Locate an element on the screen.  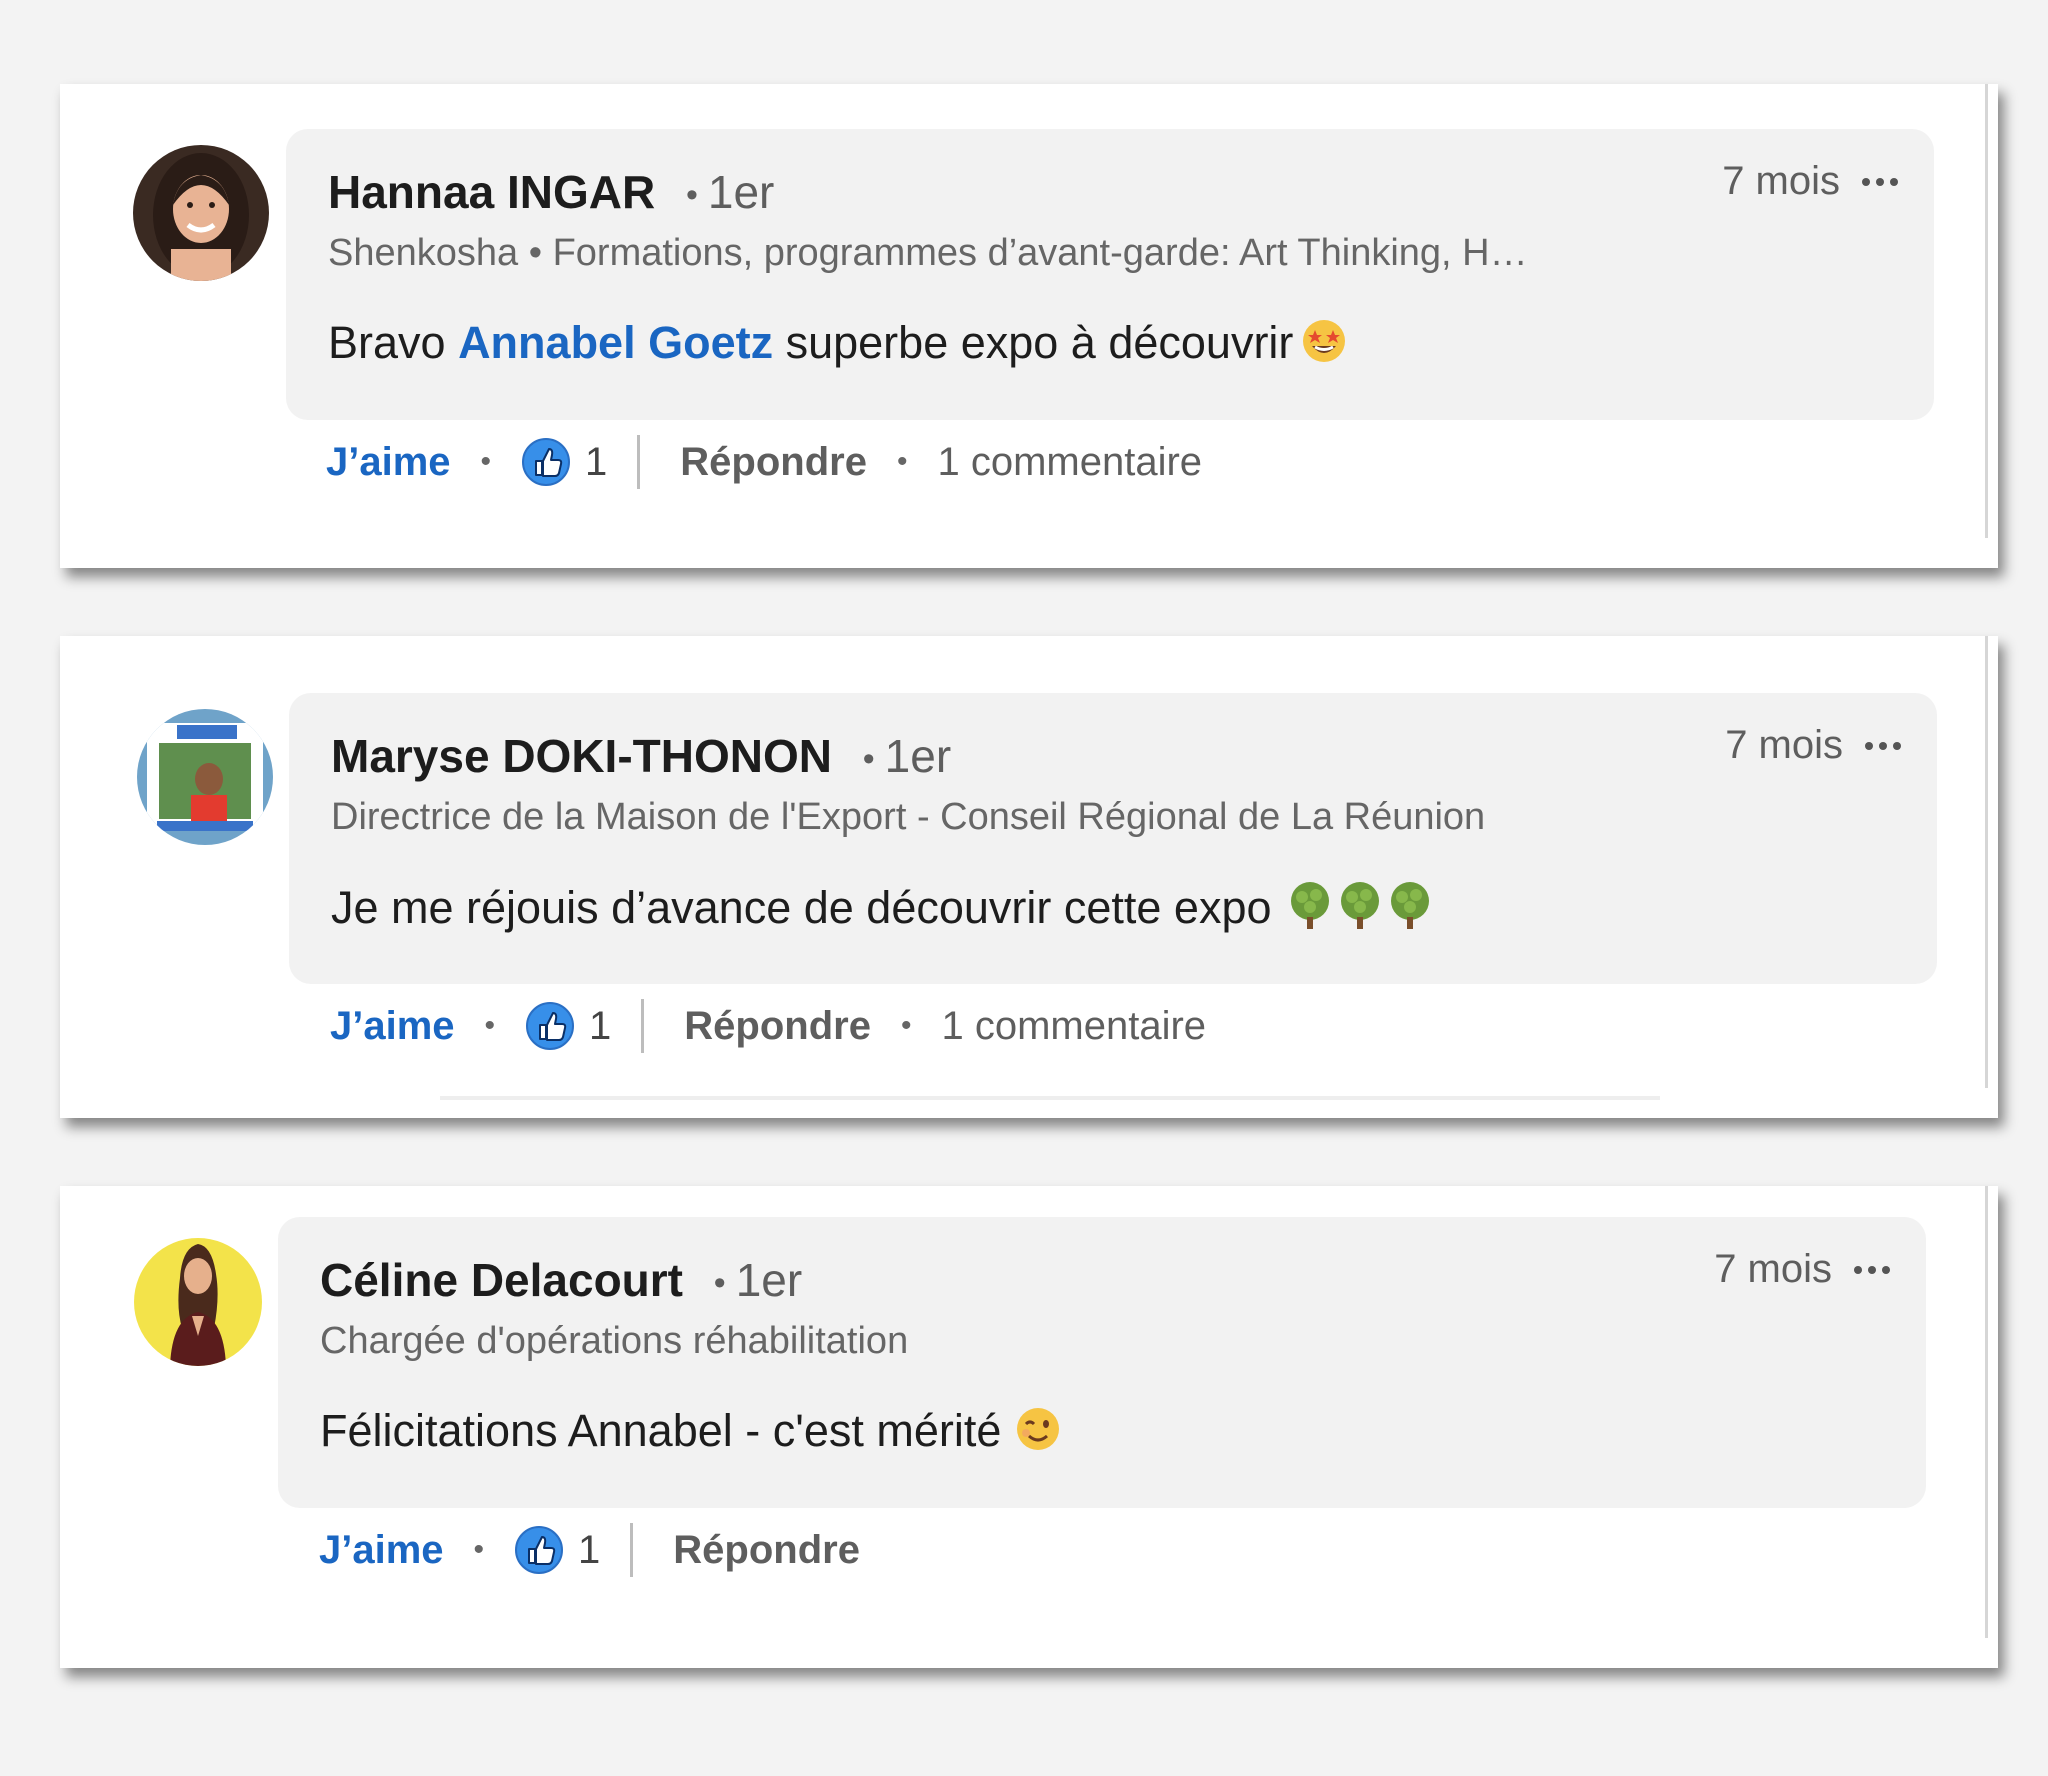
avatar-photo-celine is located at coordinates (198, 1302).